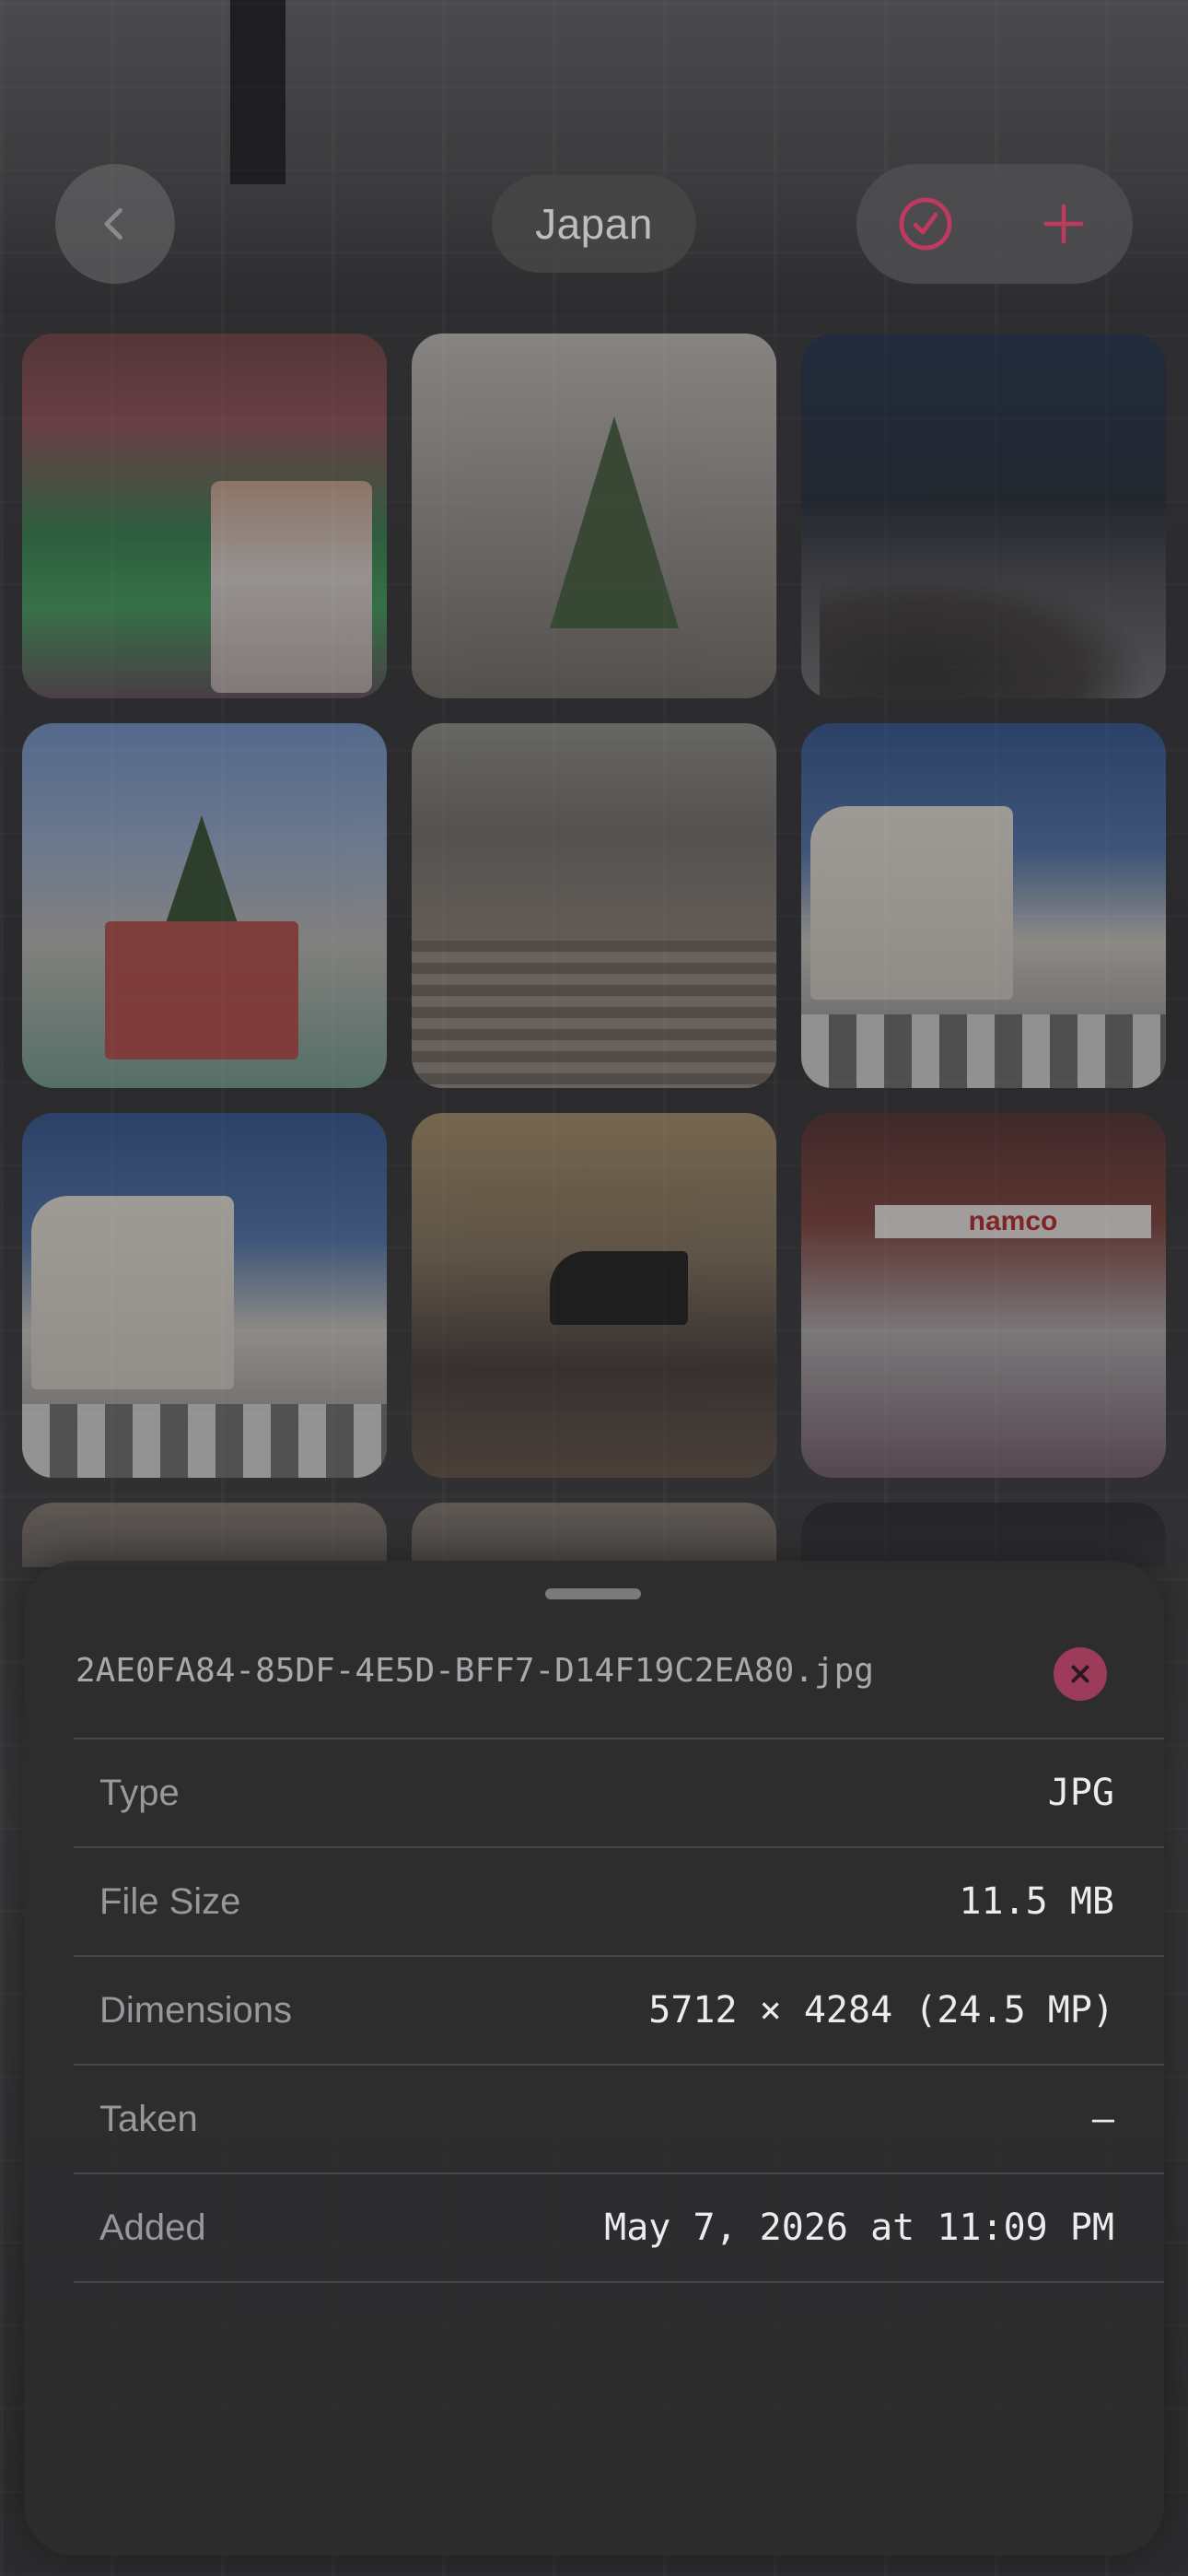  What do you see at coordinates (619, 1900) in the screenshot?
I see `info-row-file-size: File Size 11.5 MB` at bounding box center [619, 1900].